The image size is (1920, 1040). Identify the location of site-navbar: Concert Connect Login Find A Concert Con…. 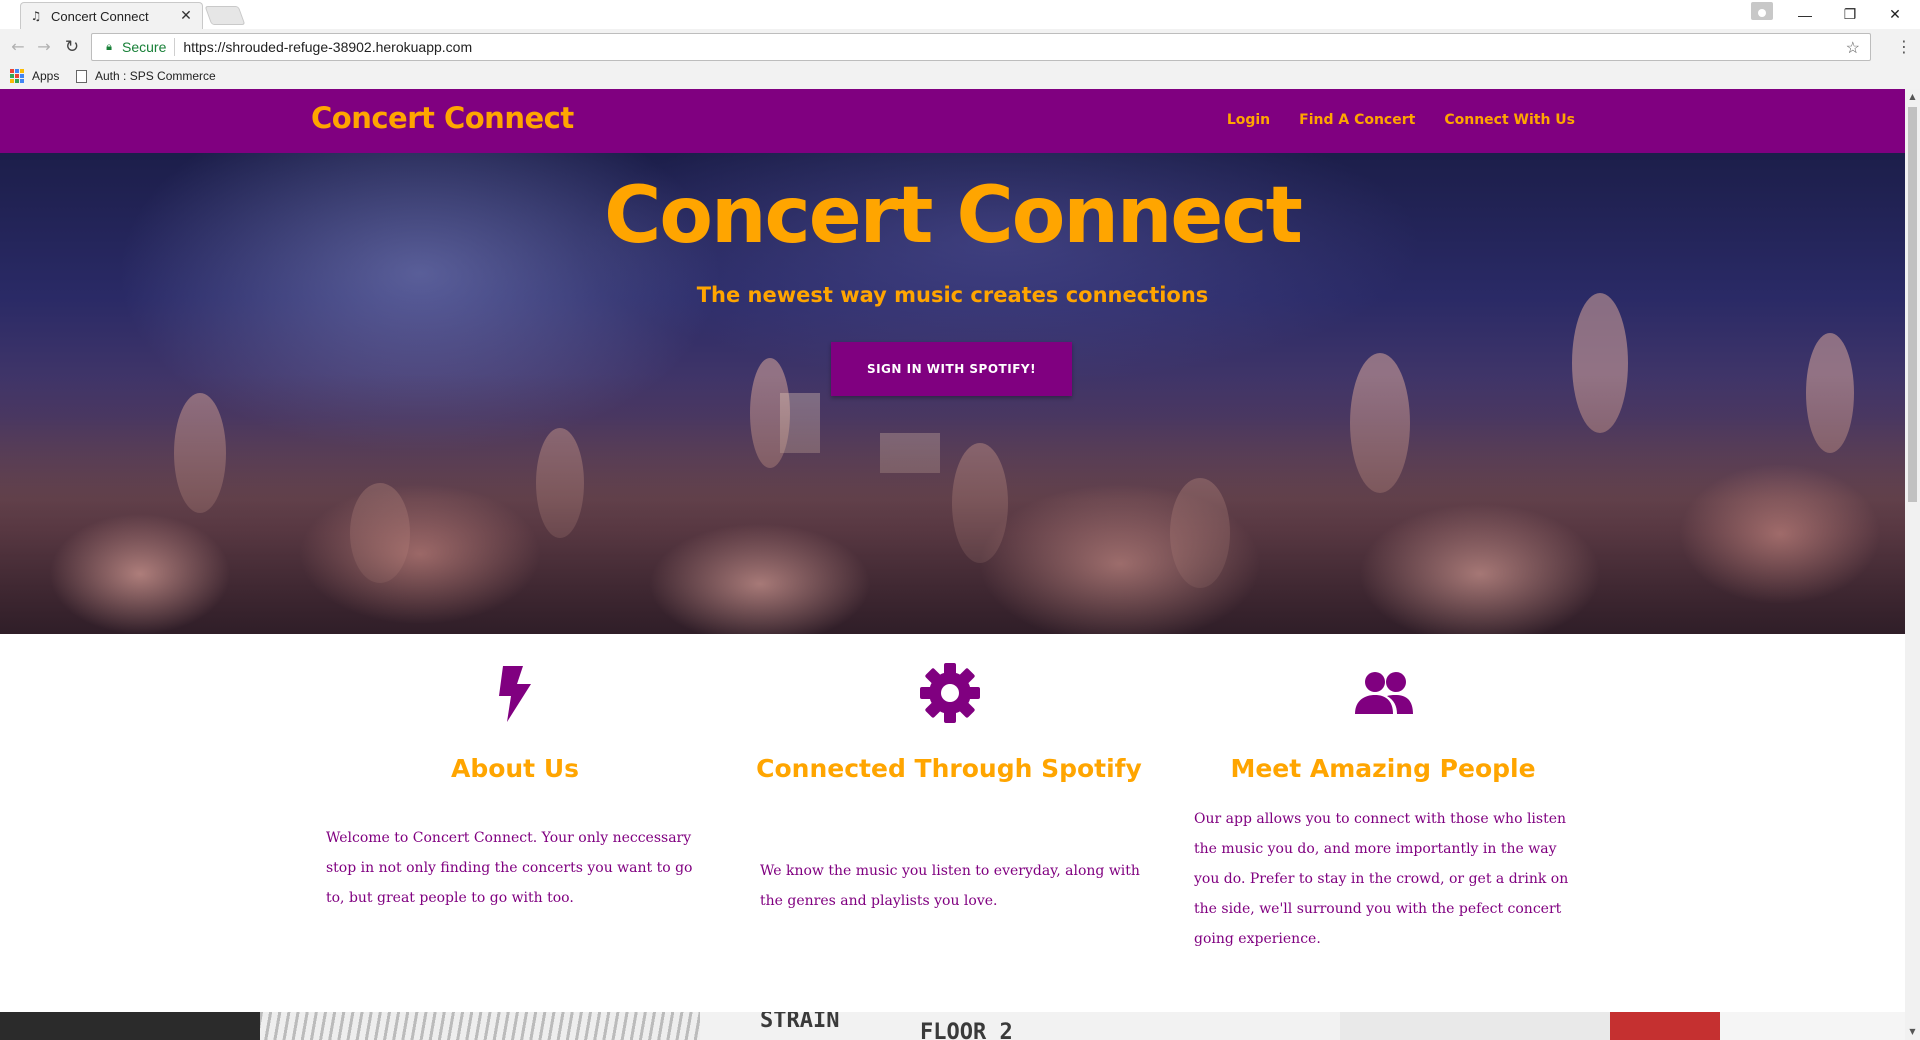
(952, 121).